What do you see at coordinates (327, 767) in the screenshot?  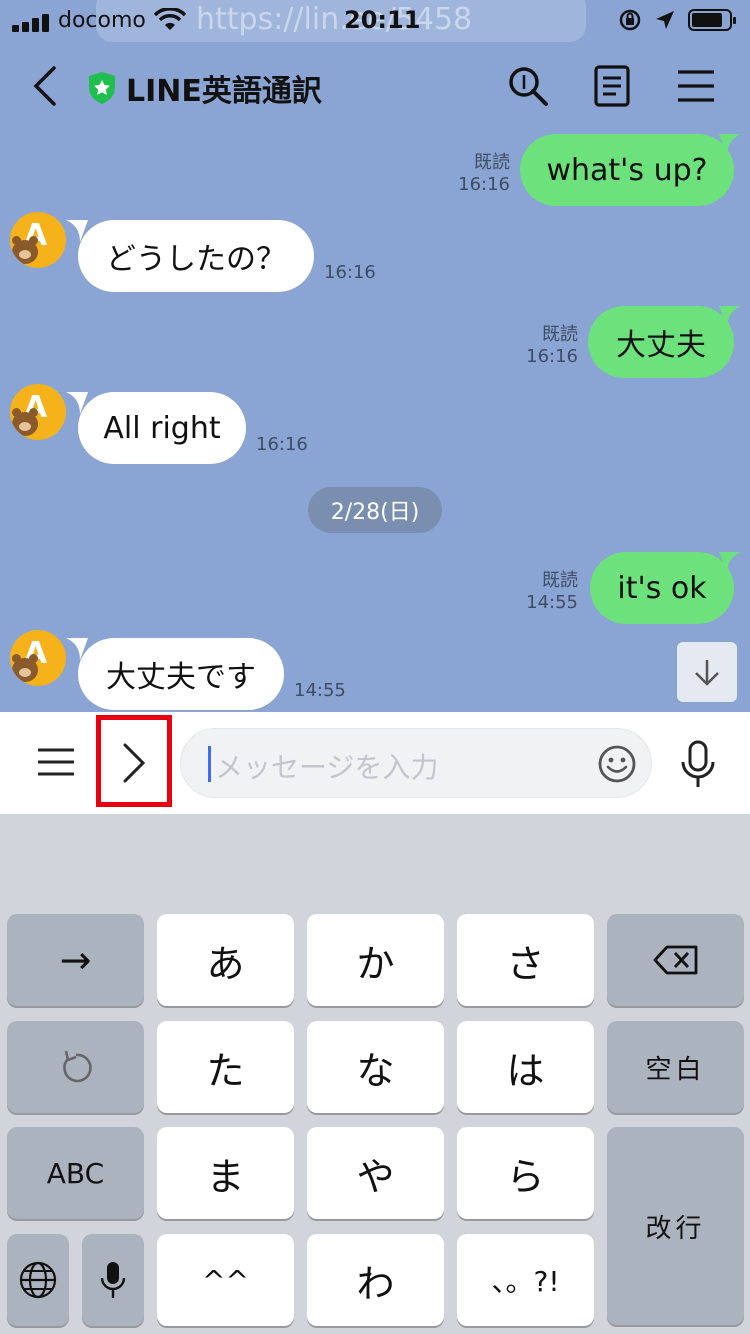 I see `input-placeholder: メッセージを入力` at bounding box center [327, 767].